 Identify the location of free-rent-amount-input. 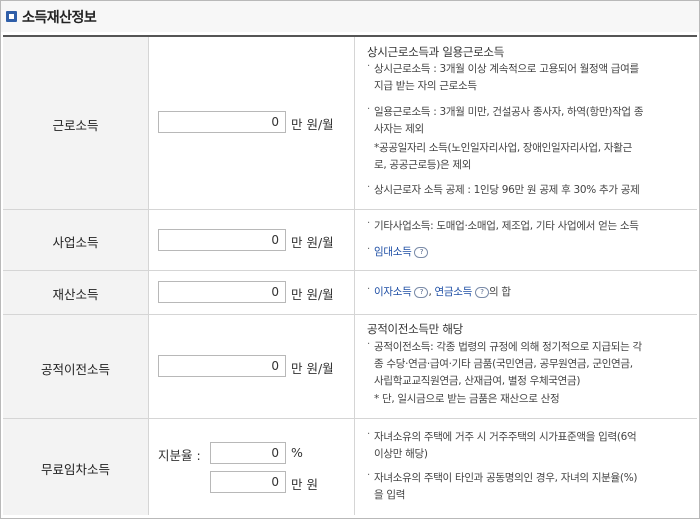
(248, 482).